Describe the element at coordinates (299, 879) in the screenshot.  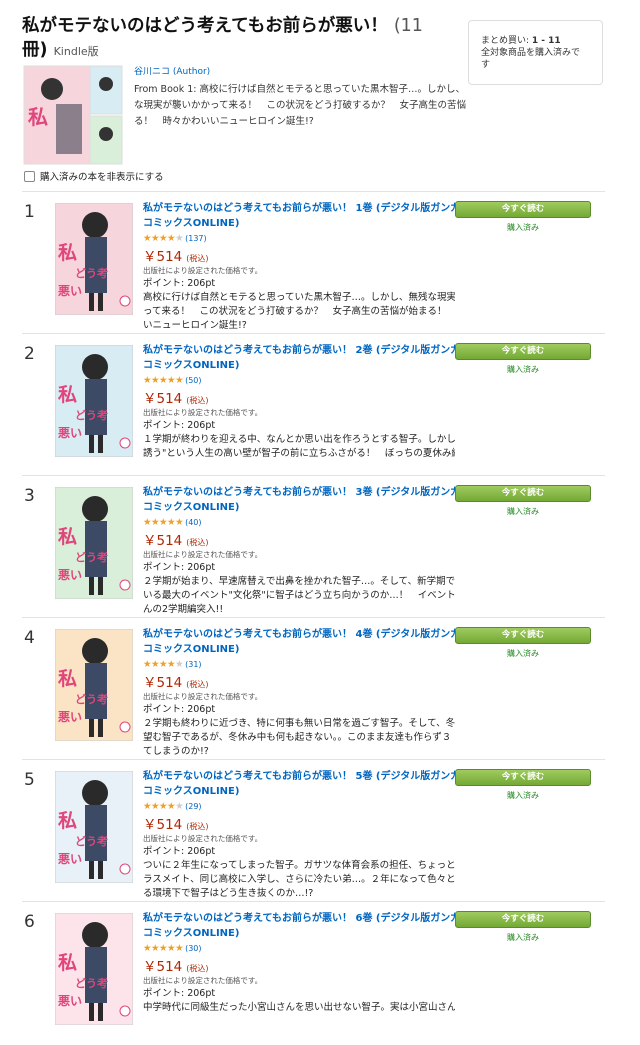
I see `volume-description-line: ラスメイト、同じ高校に入学し、さらに冷たい弟…。２年になって色々と` at that location.